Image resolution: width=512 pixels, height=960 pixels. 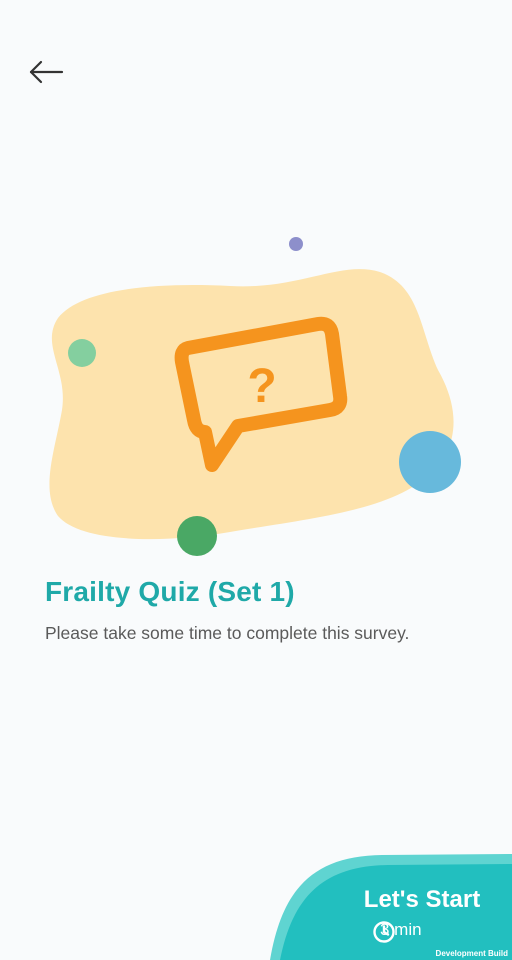 What do you see at coordinates (82, 353) in the screenshot?
I see `dot-light-green` at bounding box center [82, 353].